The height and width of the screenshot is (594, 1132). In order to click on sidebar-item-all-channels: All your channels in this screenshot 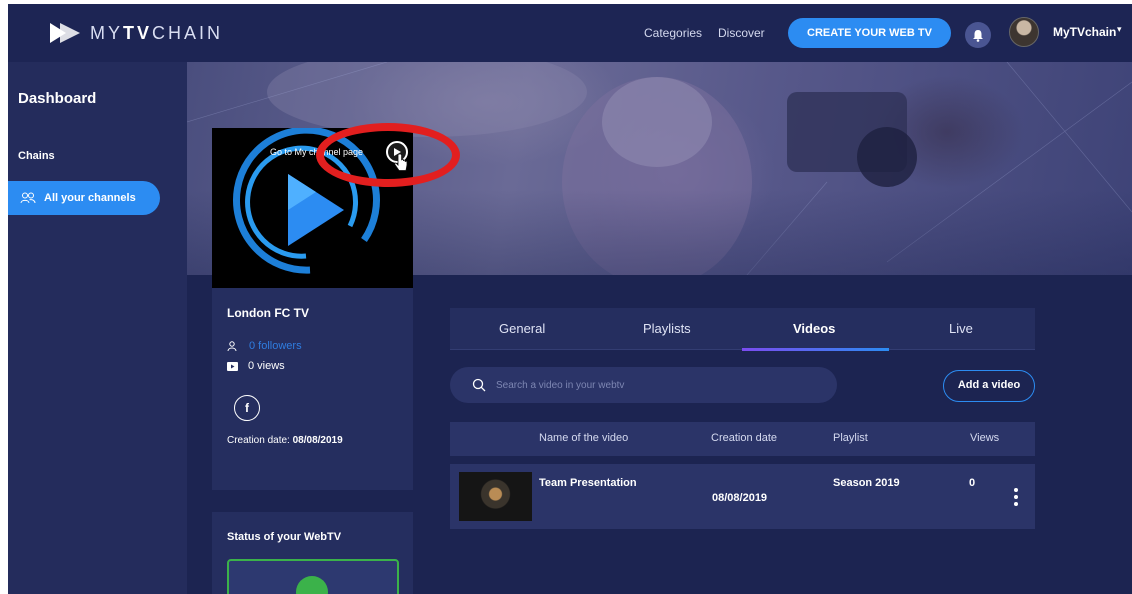, I will do `click(84, 198)`.